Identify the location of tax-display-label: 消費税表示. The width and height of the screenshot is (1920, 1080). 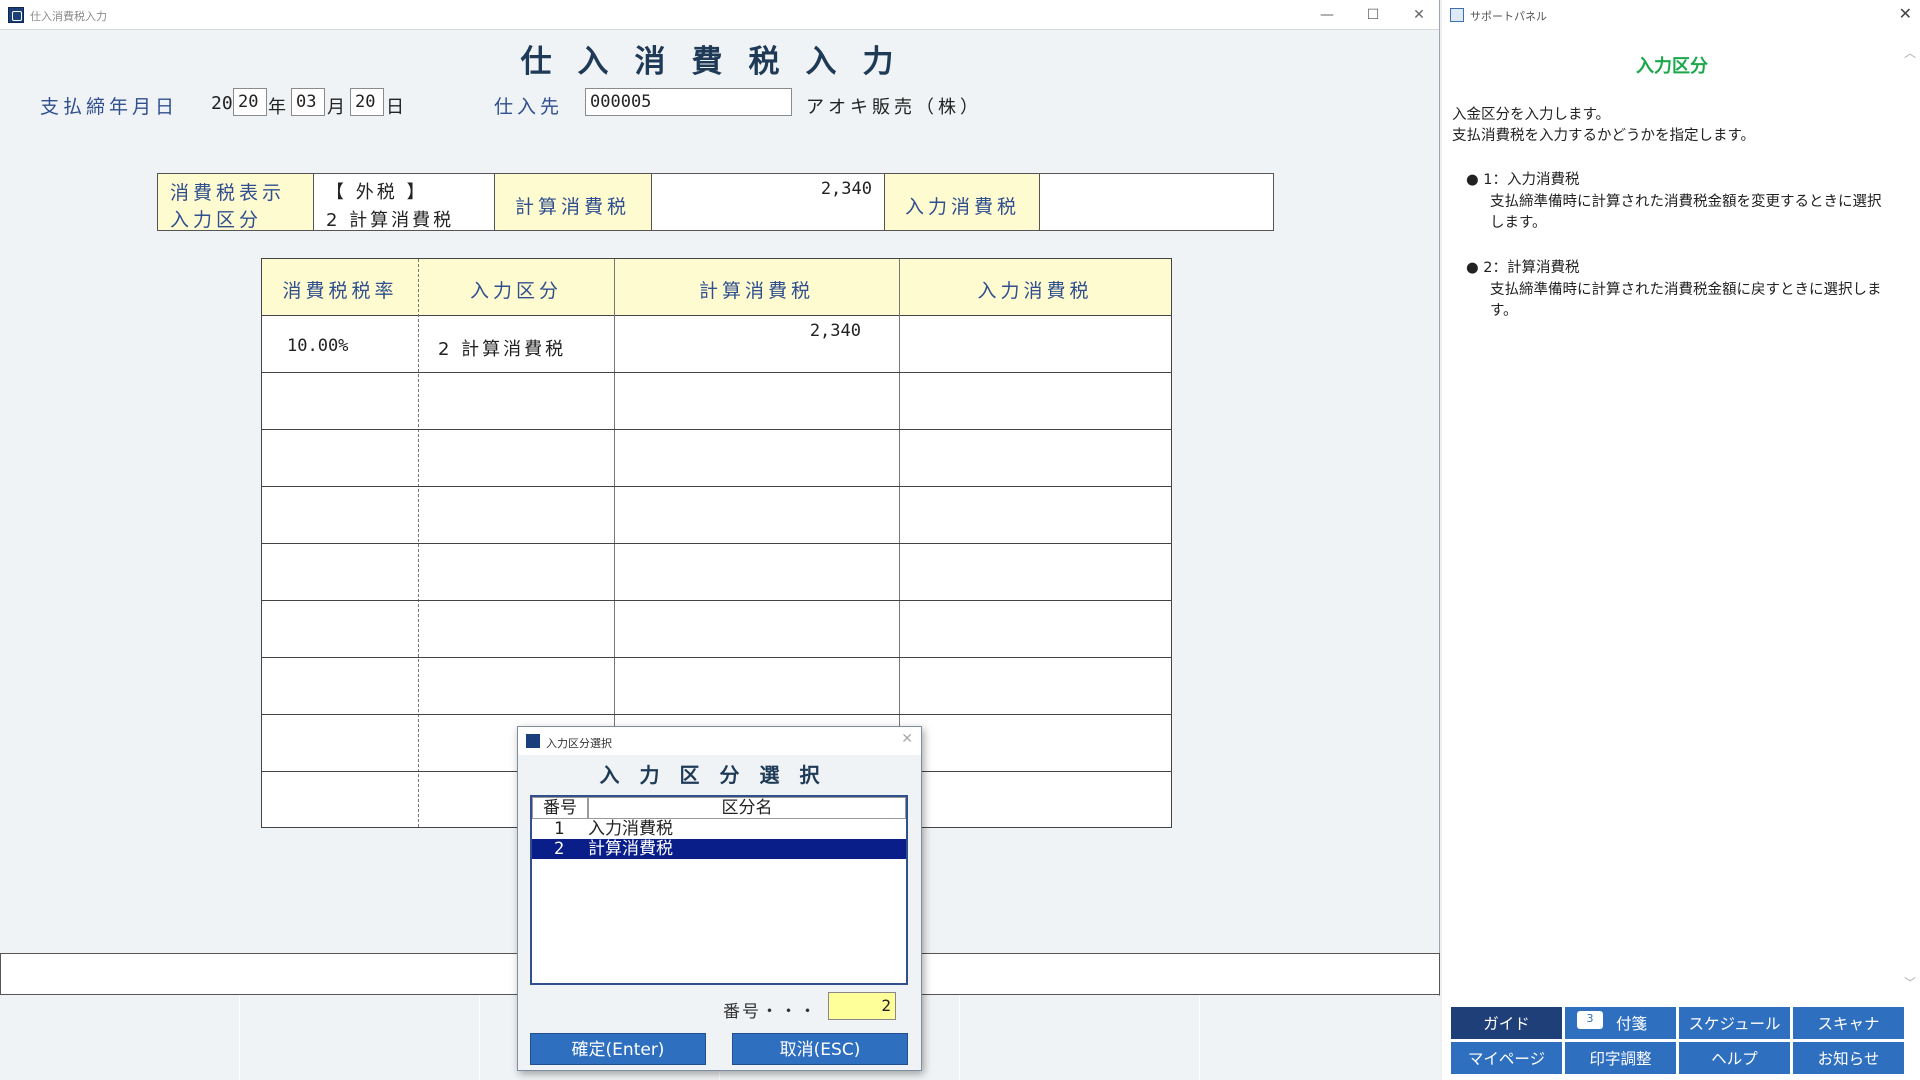
(228, 193).